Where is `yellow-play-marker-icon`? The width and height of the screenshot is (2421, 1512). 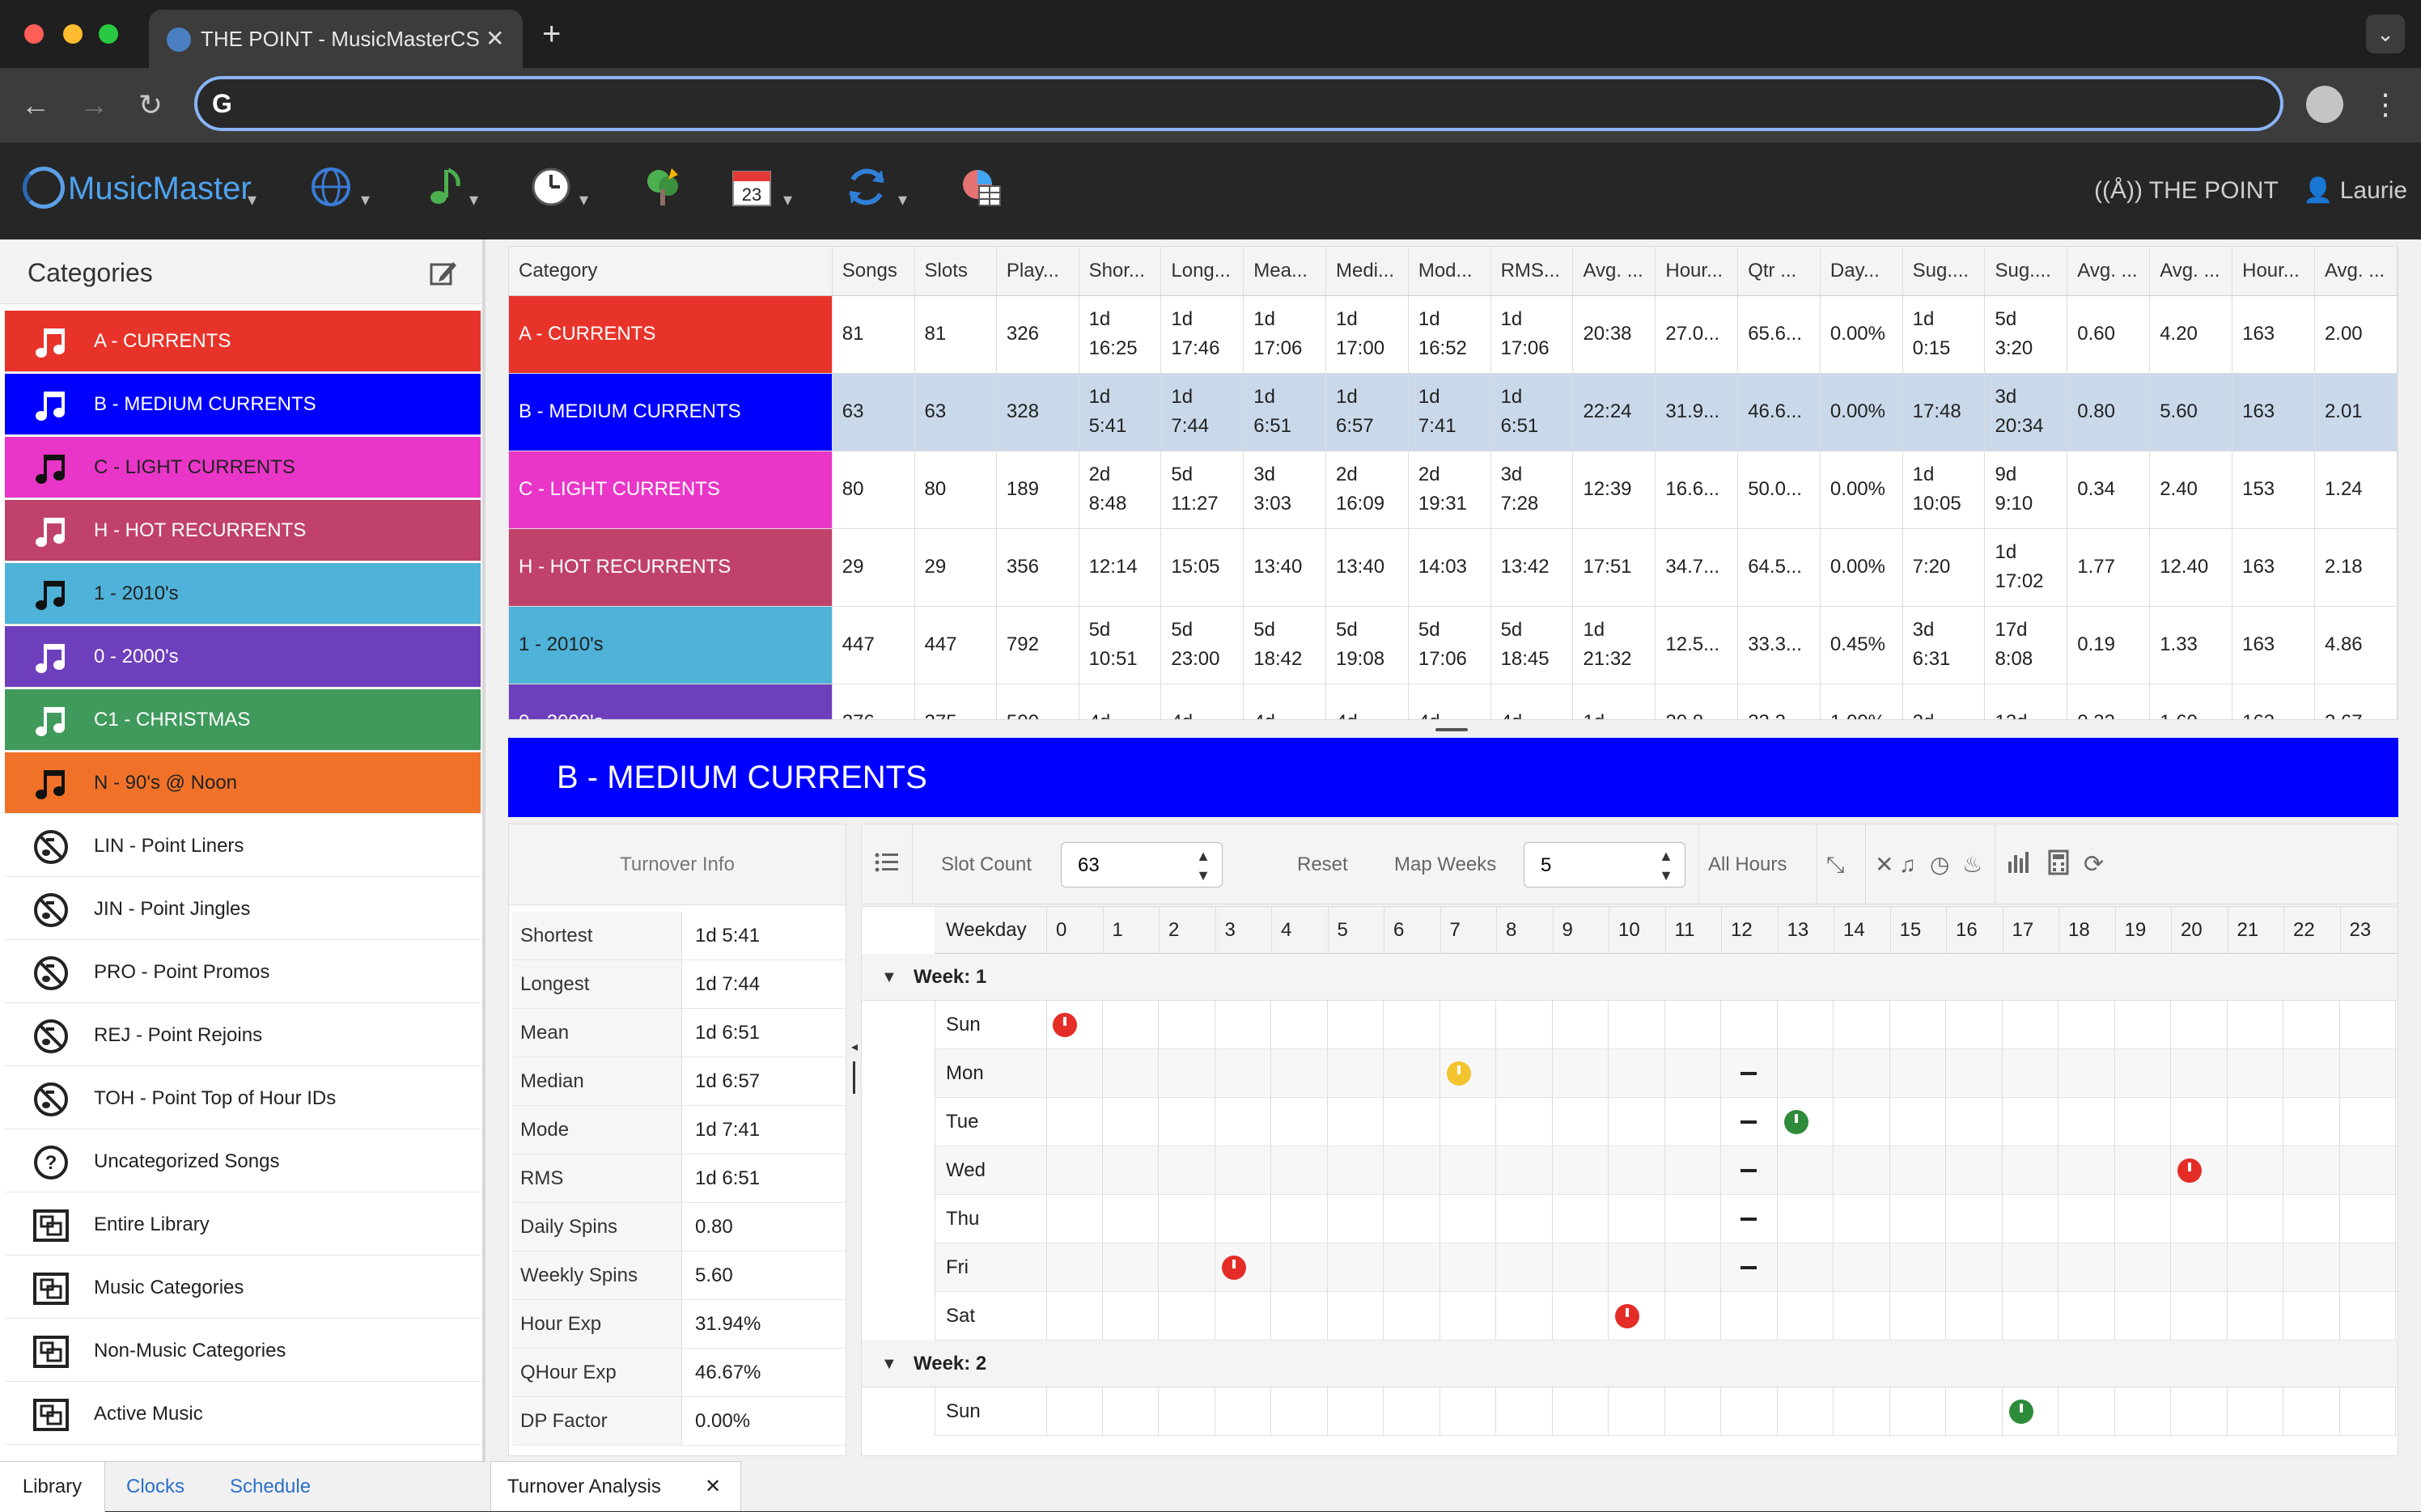
yellow-play-marker-icon is located at coordinates (1459, 1073).